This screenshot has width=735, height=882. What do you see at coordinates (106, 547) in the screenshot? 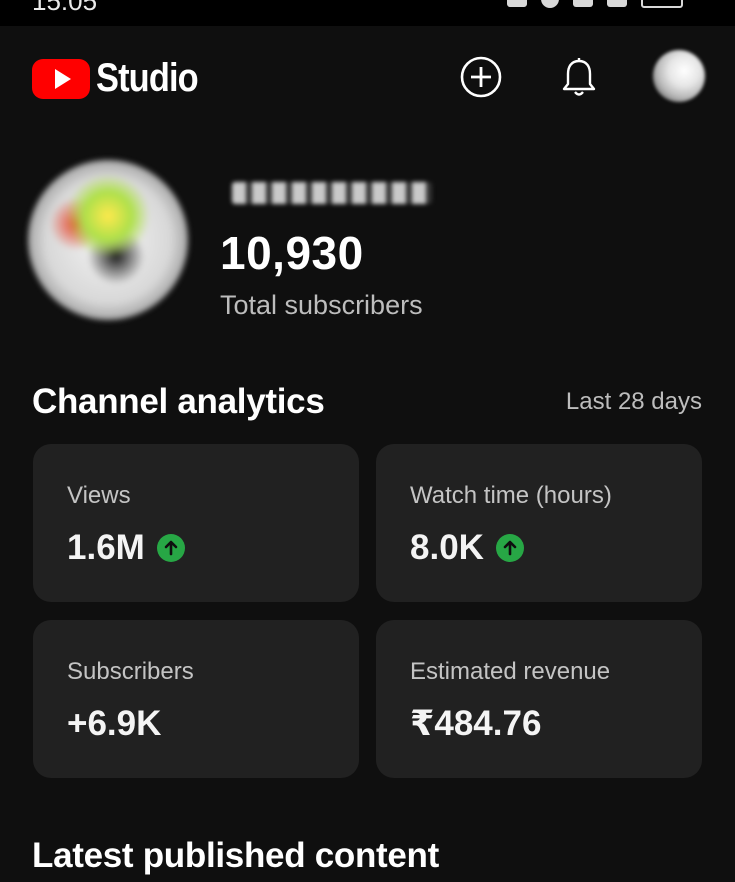
I see `card-value: 1.6M` at bounding box center [106, 547].